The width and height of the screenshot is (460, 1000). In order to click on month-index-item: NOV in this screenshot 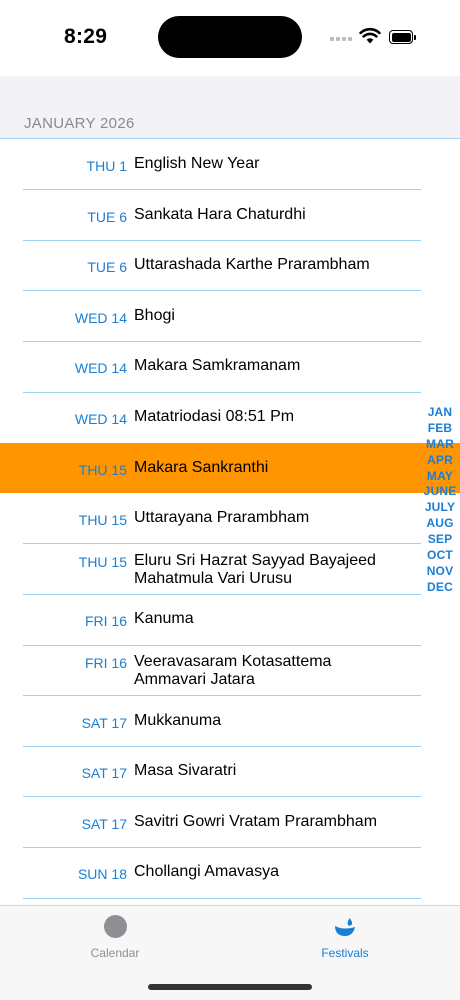, I will do `click(439, 572)`.